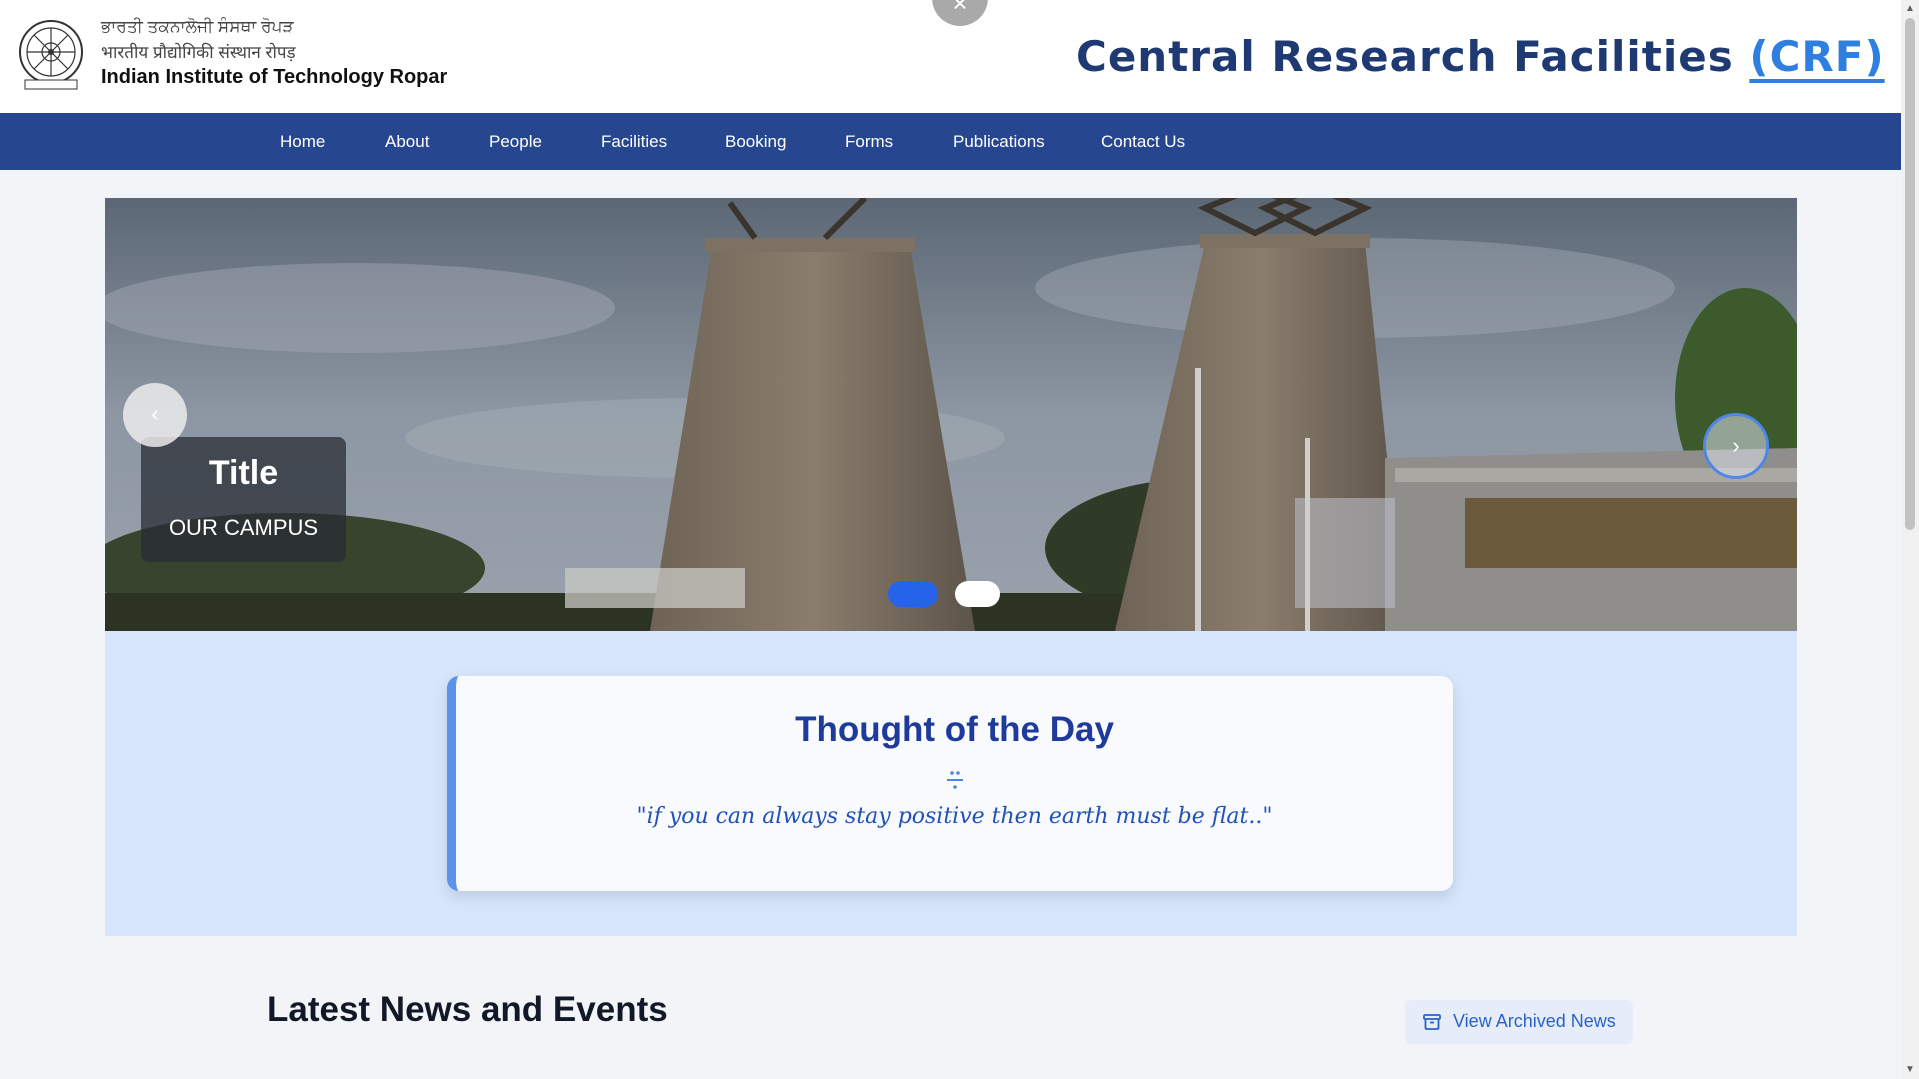 This screenshot has height=1079, width=1919. What do you see at coordinates (198, 52) in the screenshot?
I see `institute-name-hindi: भारतीय प्रौद्योगिकी संस्थान रोपड़` at bounding box center [198, 52].